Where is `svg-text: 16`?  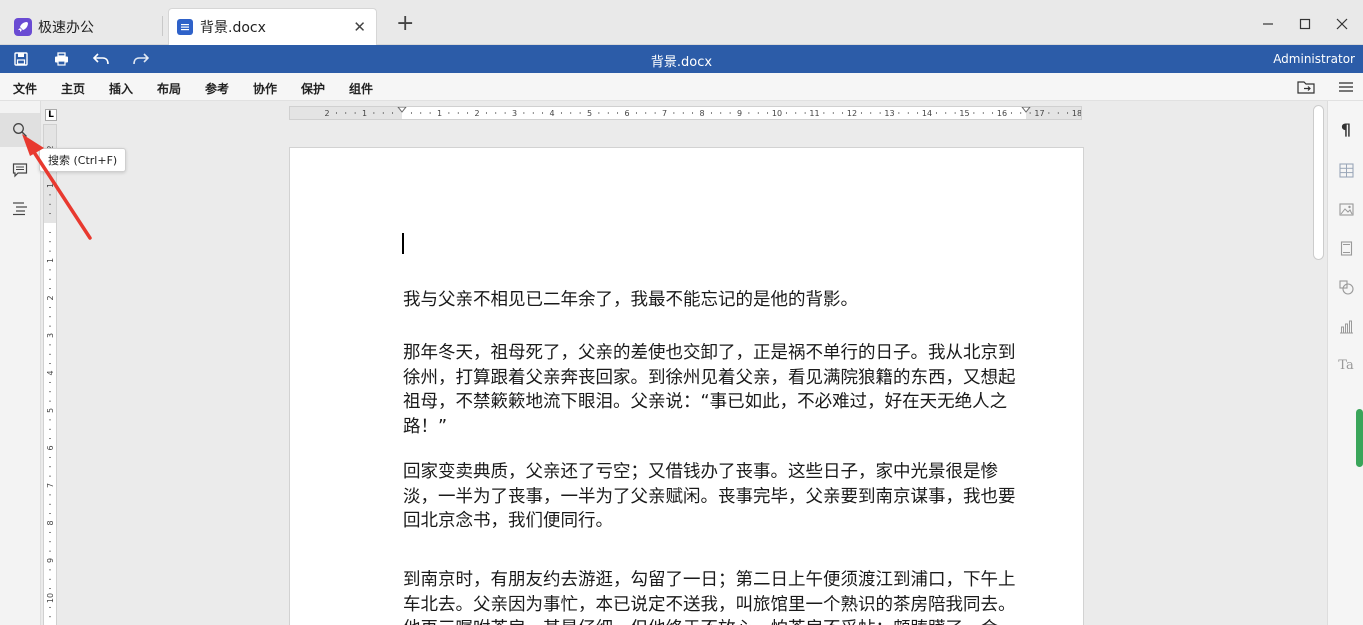
svg-text: 16 is located at coordinates (1002, 113).